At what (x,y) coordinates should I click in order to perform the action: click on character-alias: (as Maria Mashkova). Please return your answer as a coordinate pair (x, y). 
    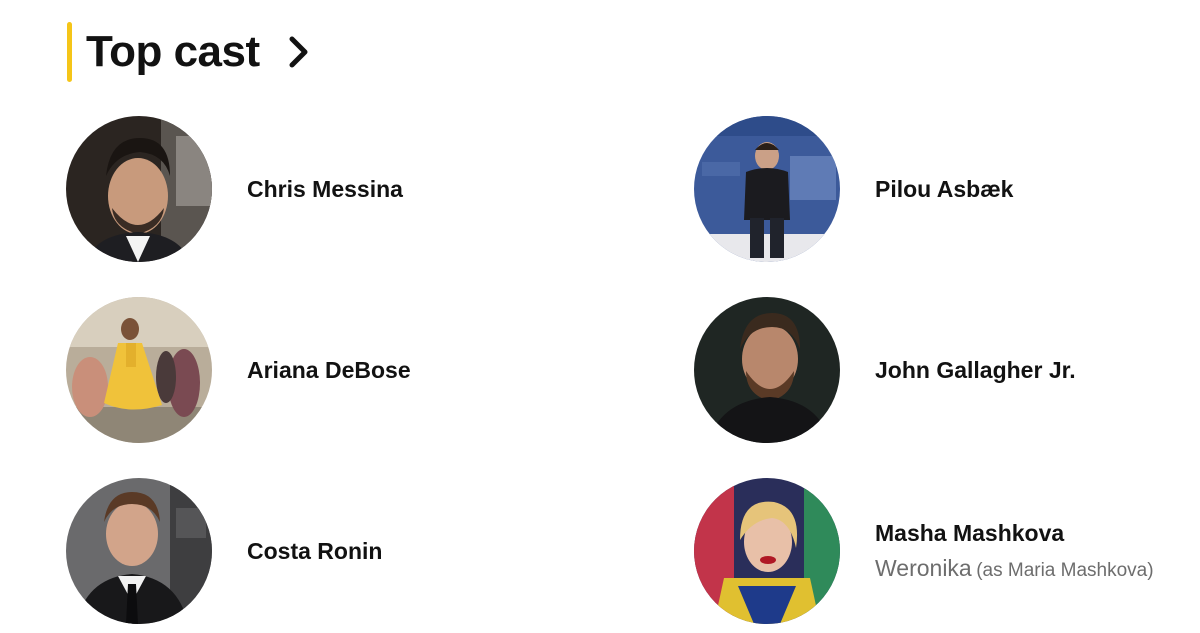
    Looking at the image, I should click on (1065, 570).